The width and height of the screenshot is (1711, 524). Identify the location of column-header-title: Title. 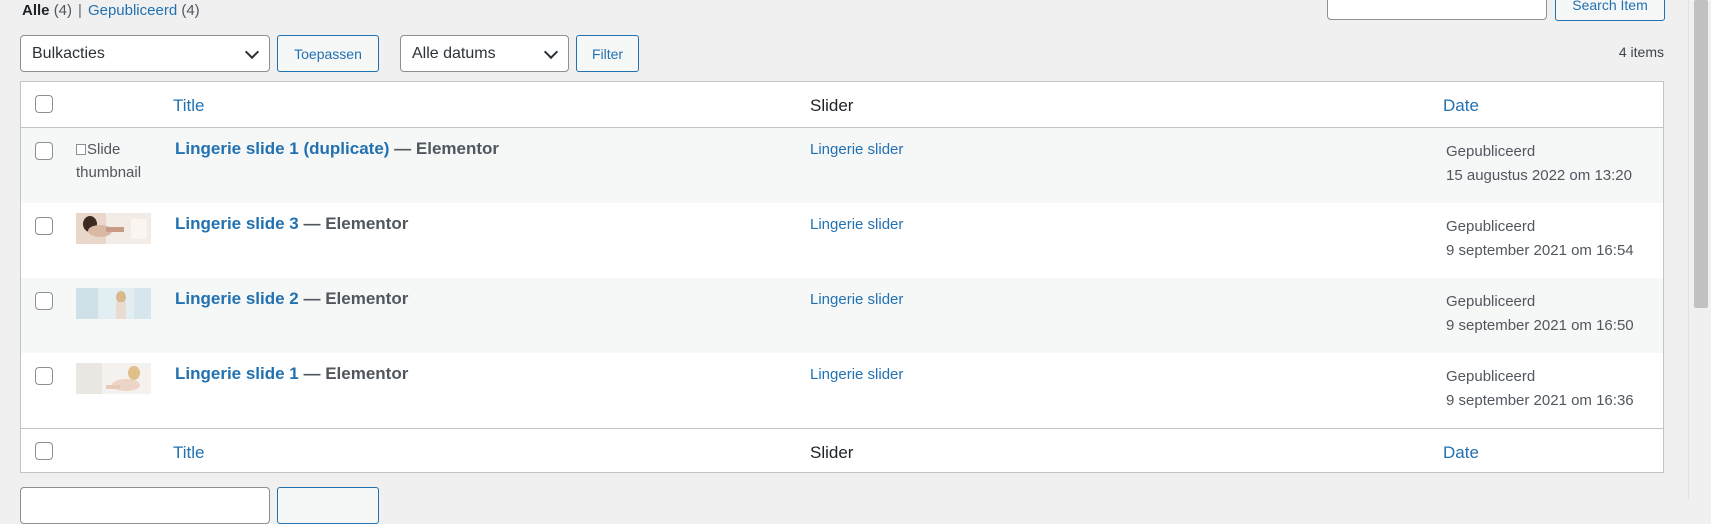
(189, 106).